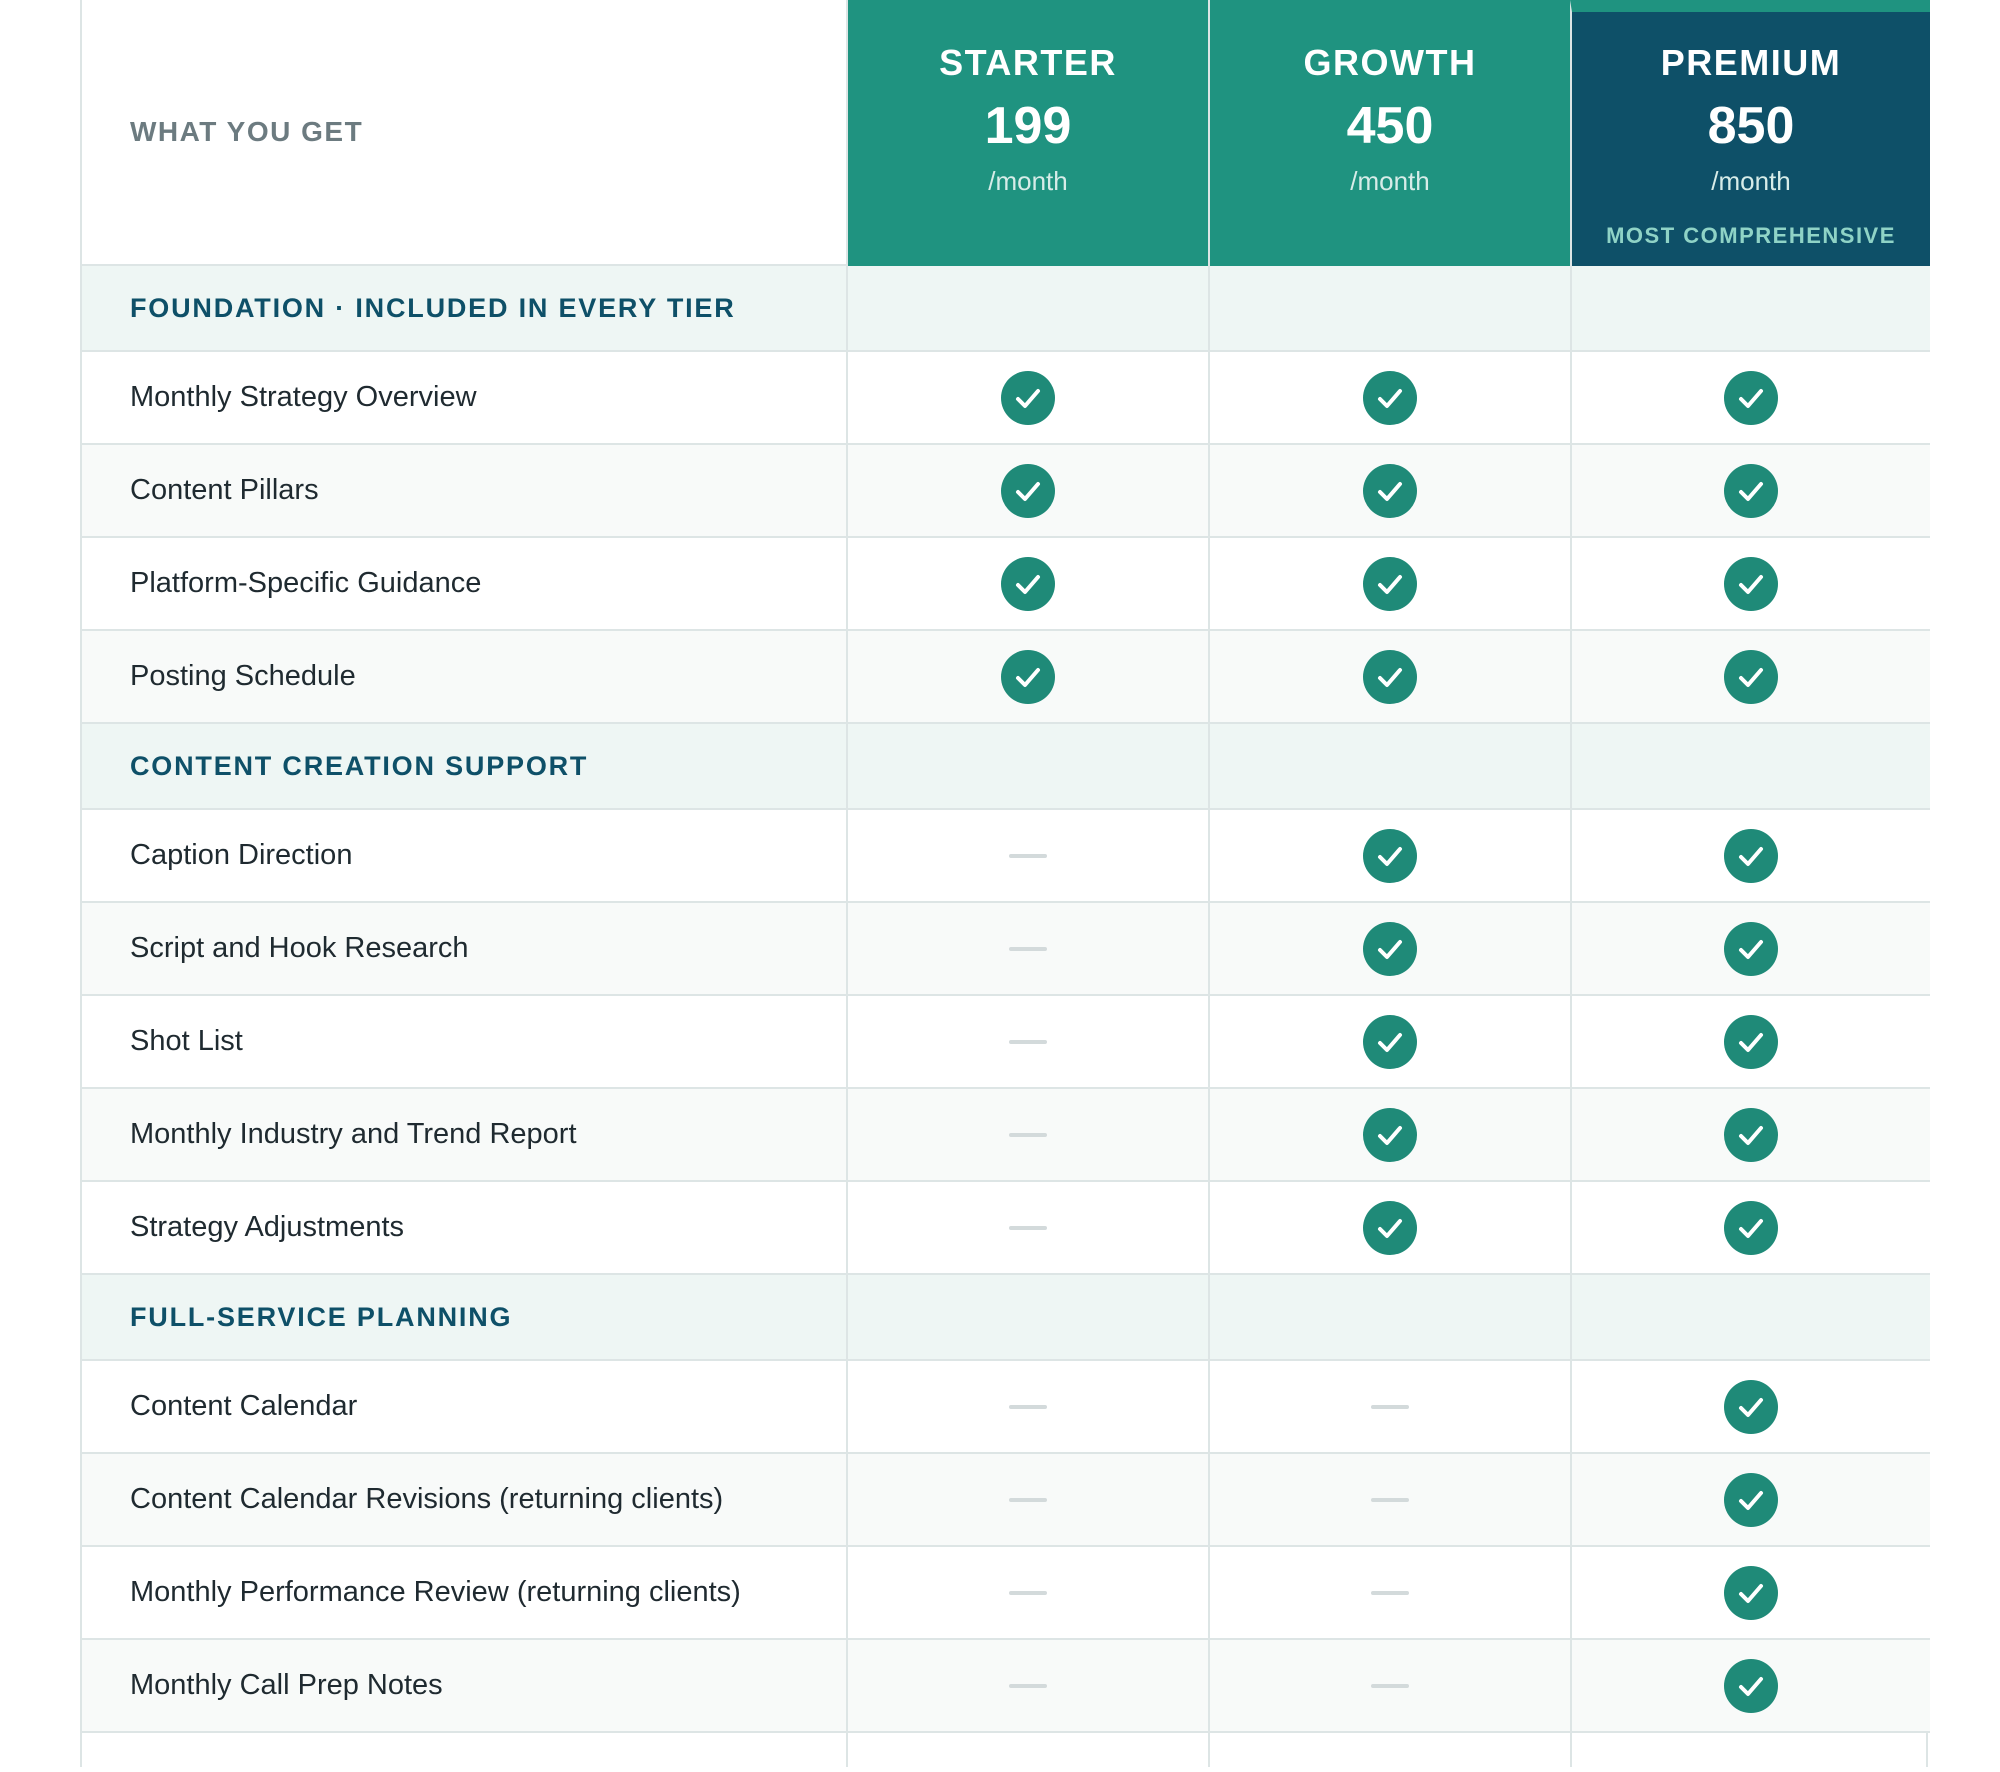 The image size is (2000, 1772). What do you see at coordinates (464, 1407) in the screenshot?
I see `feature-label: Content Calendar` at bounding box center [464, 1407].